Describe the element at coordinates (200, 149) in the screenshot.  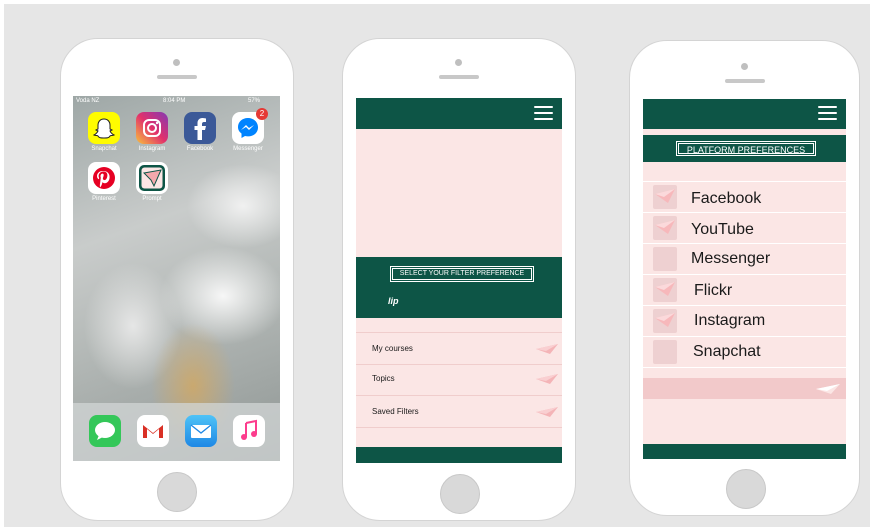
I see `app-label: Facebook` at that location.